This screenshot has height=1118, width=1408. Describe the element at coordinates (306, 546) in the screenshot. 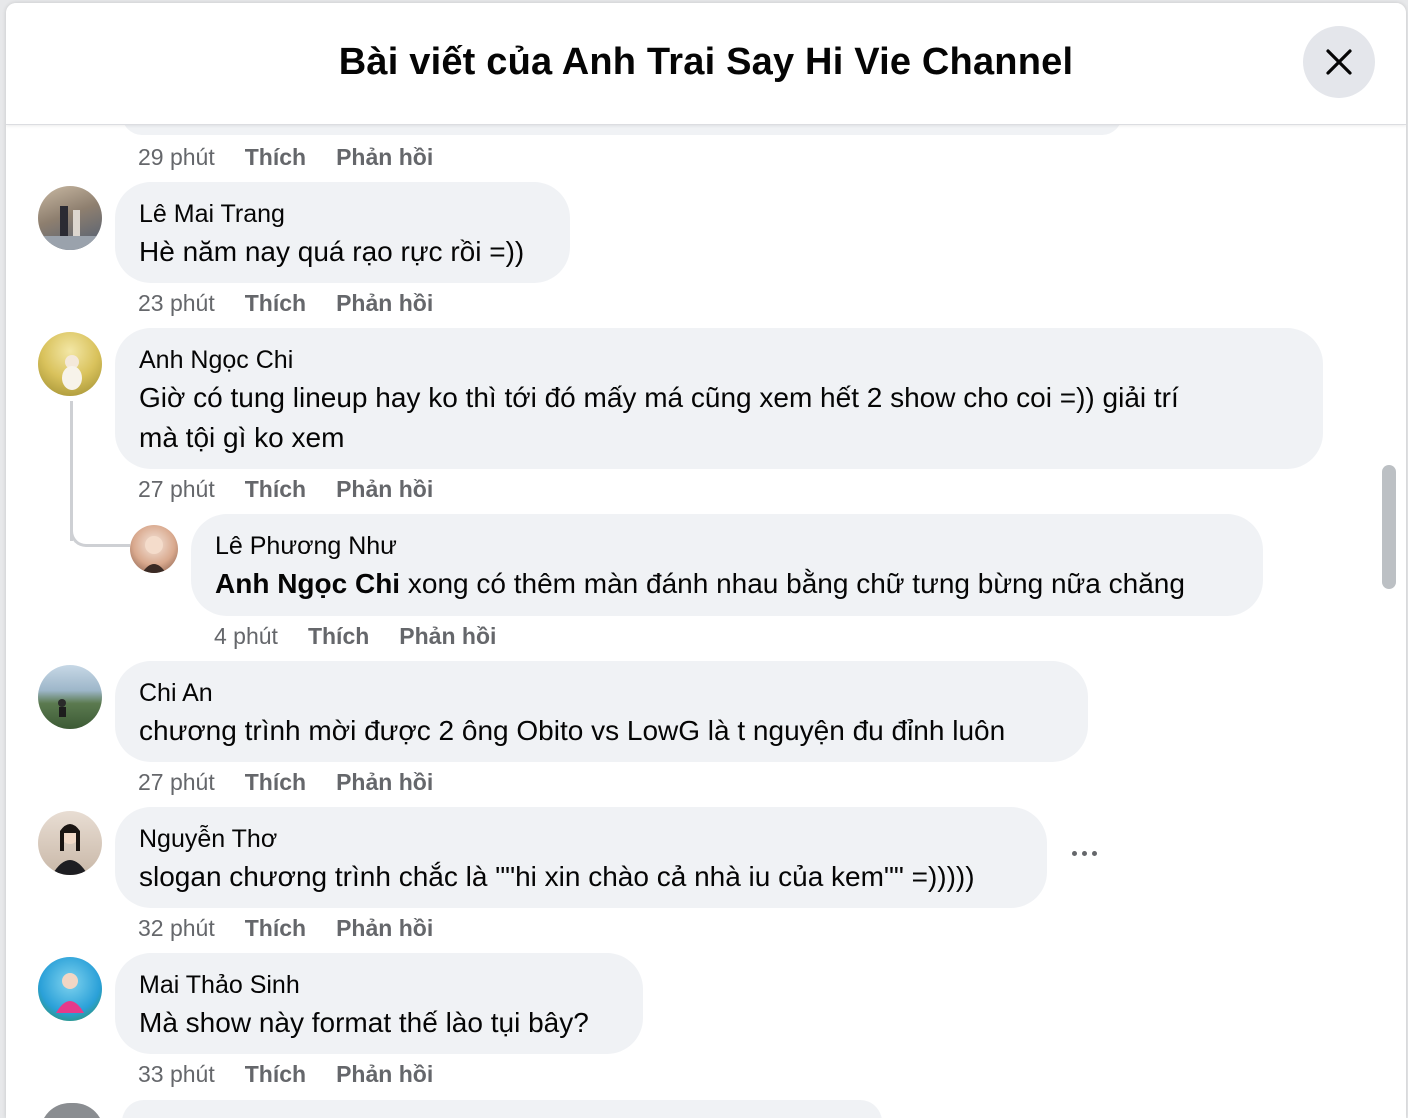

I see `comment-author: Lê Phương Như` at that location.